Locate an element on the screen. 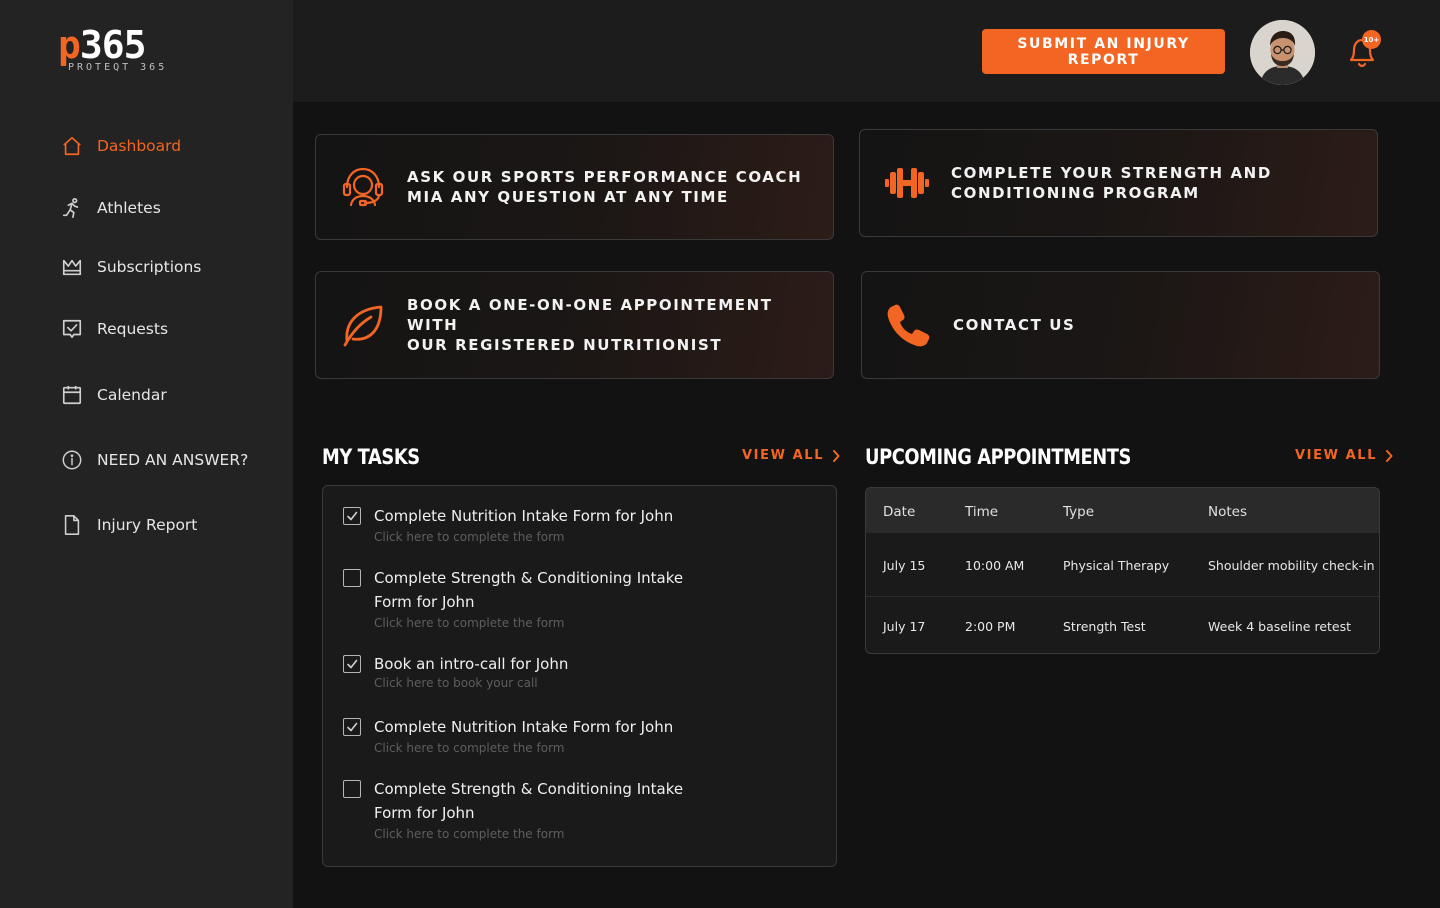 Image resolution: width=1440 pixels, height=908 pixels. column-header-date: Date is located at coordinates (899, 512).